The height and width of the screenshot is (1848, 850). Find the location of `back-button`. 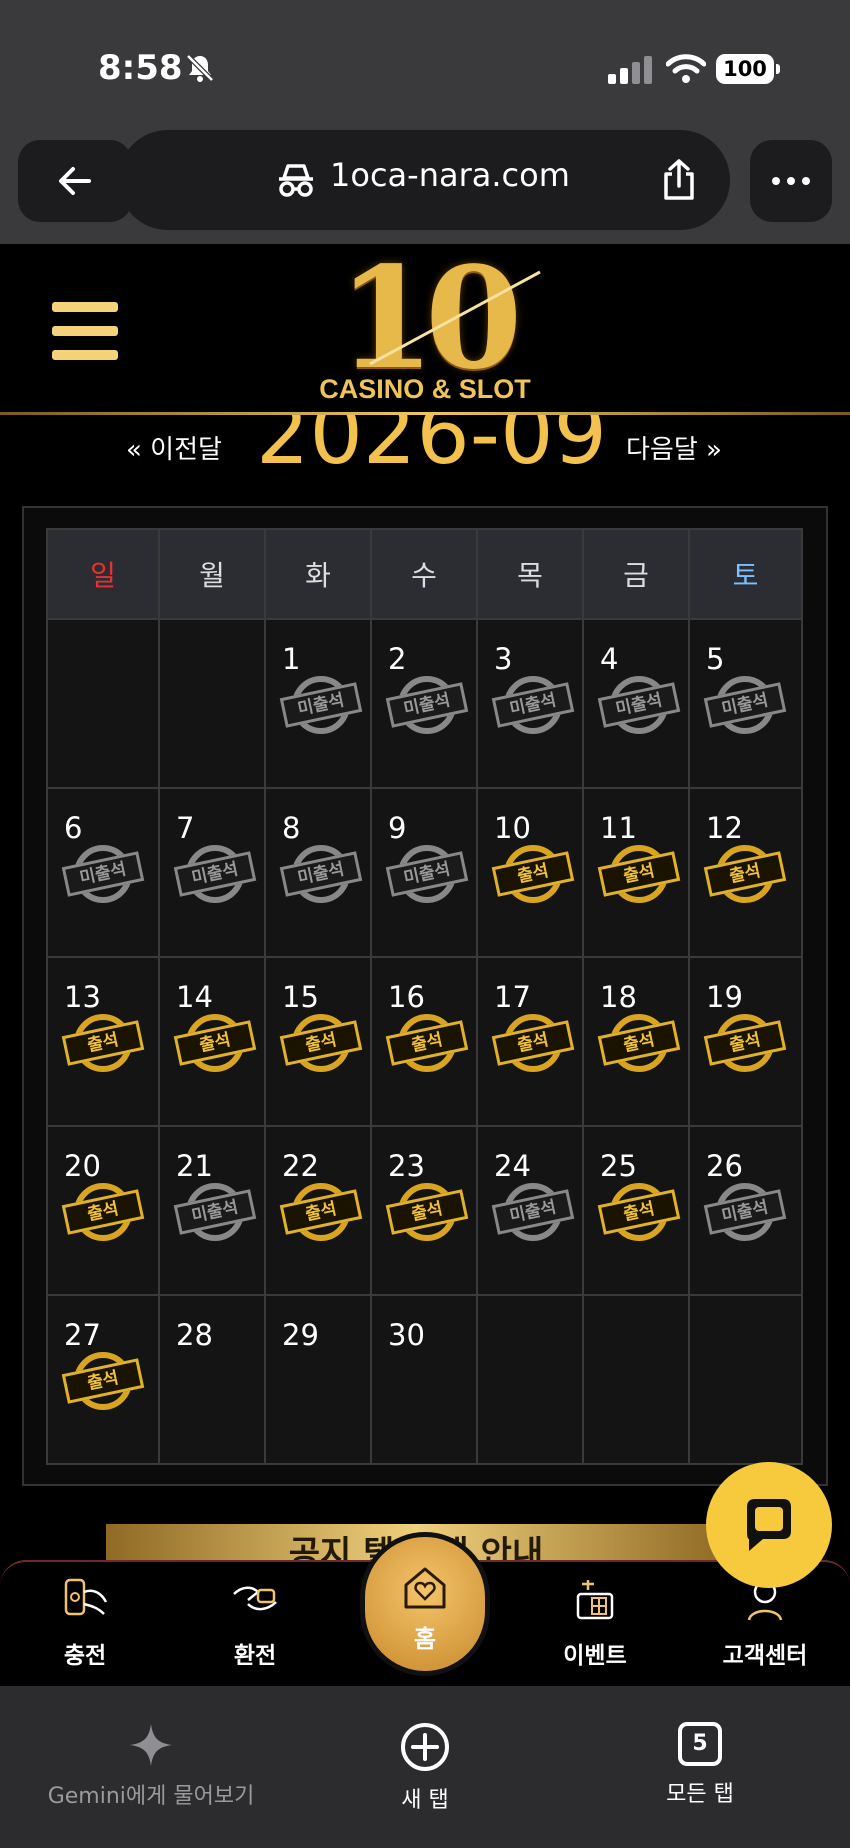

back-button is located at coordinates (75, 181).